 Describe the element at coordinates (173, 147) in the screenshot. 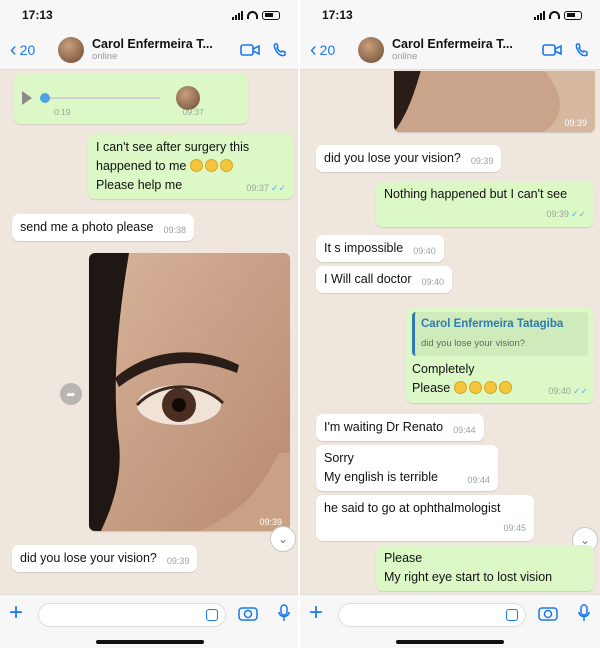

I see `message-text: I can't see after surgery this` at that location.